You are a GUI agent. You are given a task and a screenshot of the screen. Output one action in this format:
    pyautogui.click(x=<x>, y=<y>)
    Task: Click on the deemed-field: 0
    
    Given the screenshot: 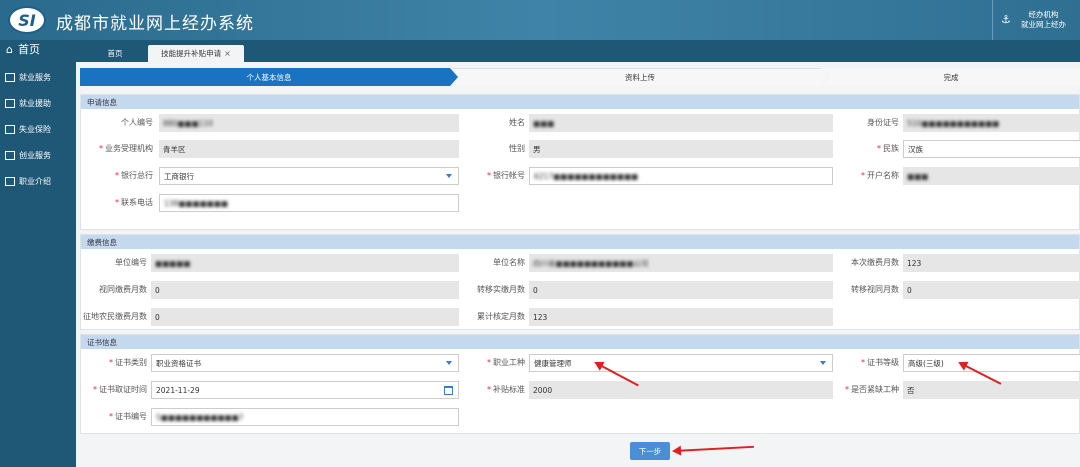 What is the action you would take?
    pyautogui.click(x=305, y=290)
    